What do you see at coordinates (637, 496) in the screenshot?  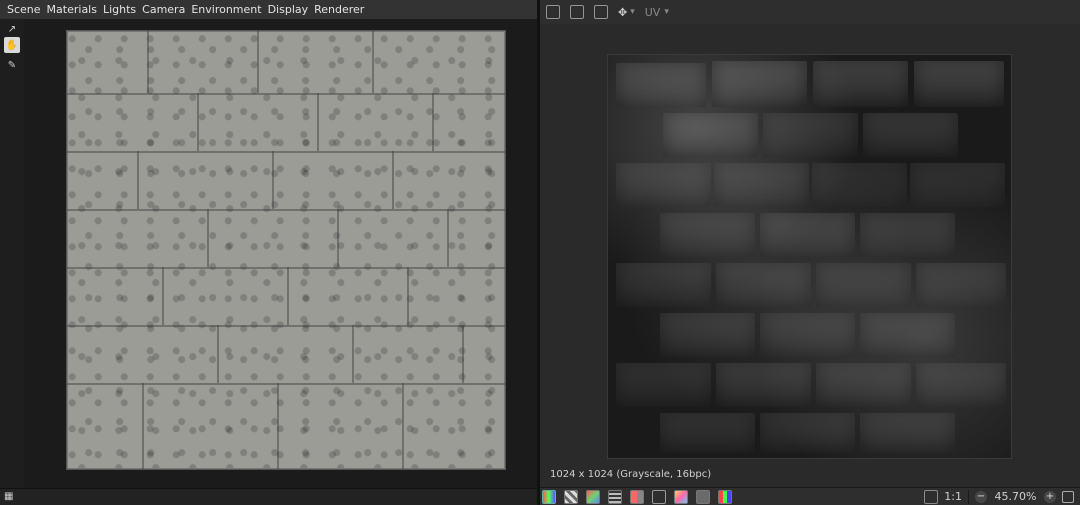 I see `flag-icon` at bounding box center [637, 496].